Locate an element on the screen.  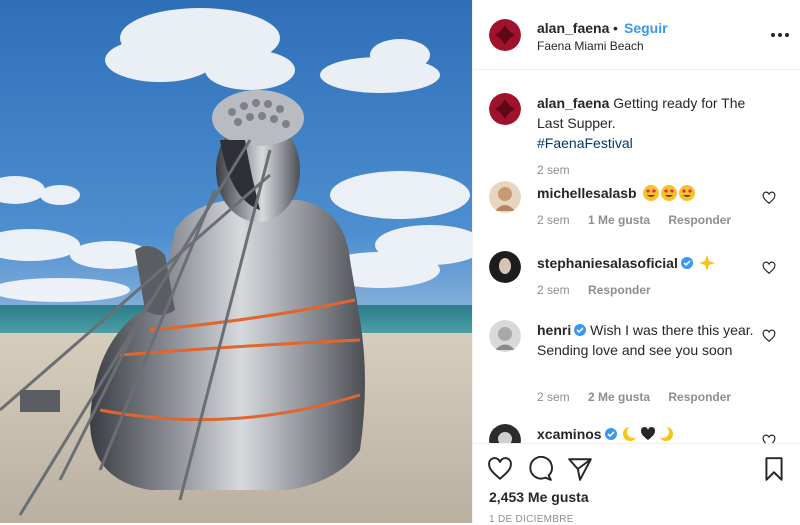
follow-button: Seguir is located at coordinates (646, 28).